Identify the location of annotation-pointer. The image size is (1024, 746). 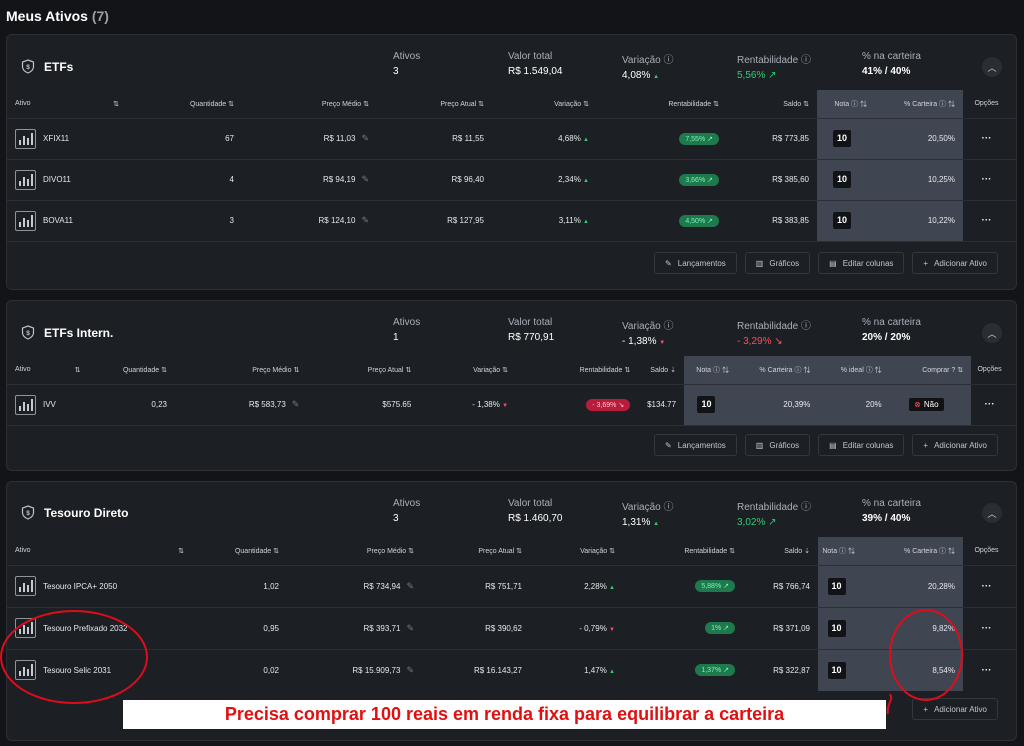
(889, 704).